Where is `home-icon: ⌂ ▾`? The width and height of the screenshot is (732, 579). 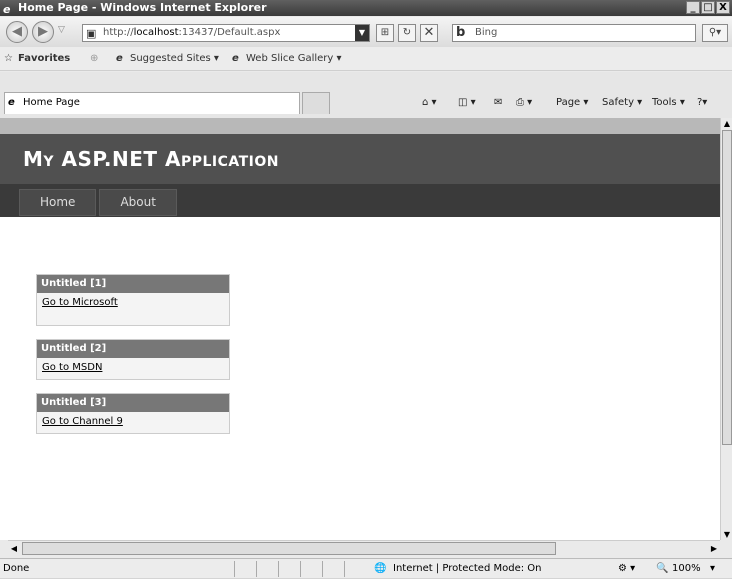
home-icon: ⌂ ▾ is located at coordinates (429, 103).